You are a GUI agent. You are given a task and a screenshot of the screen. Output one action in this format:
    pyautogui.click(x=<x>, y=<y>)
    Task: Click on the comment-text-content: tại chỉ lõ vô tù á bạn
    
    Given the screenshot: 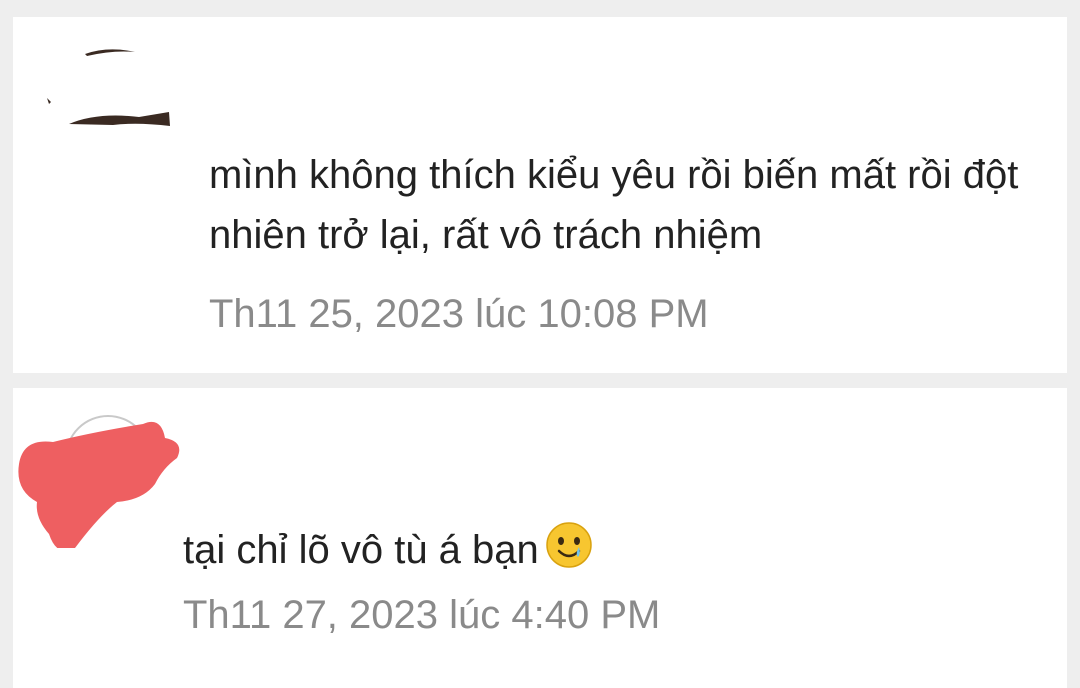 What is the action you would take?
    pyautogui.click(x=361, y=550)
    